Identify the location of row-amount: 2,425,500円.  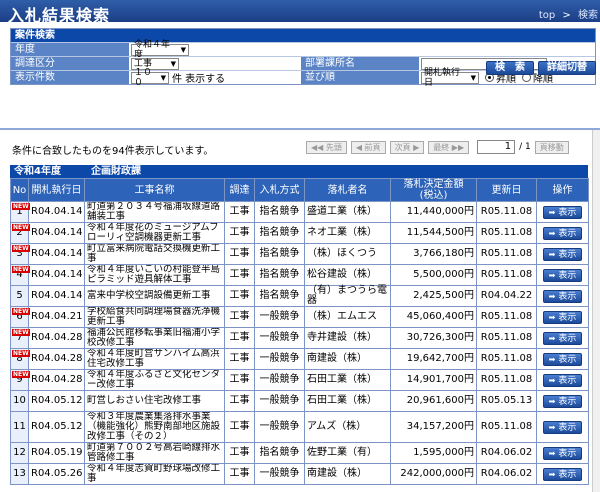
(433, 296).